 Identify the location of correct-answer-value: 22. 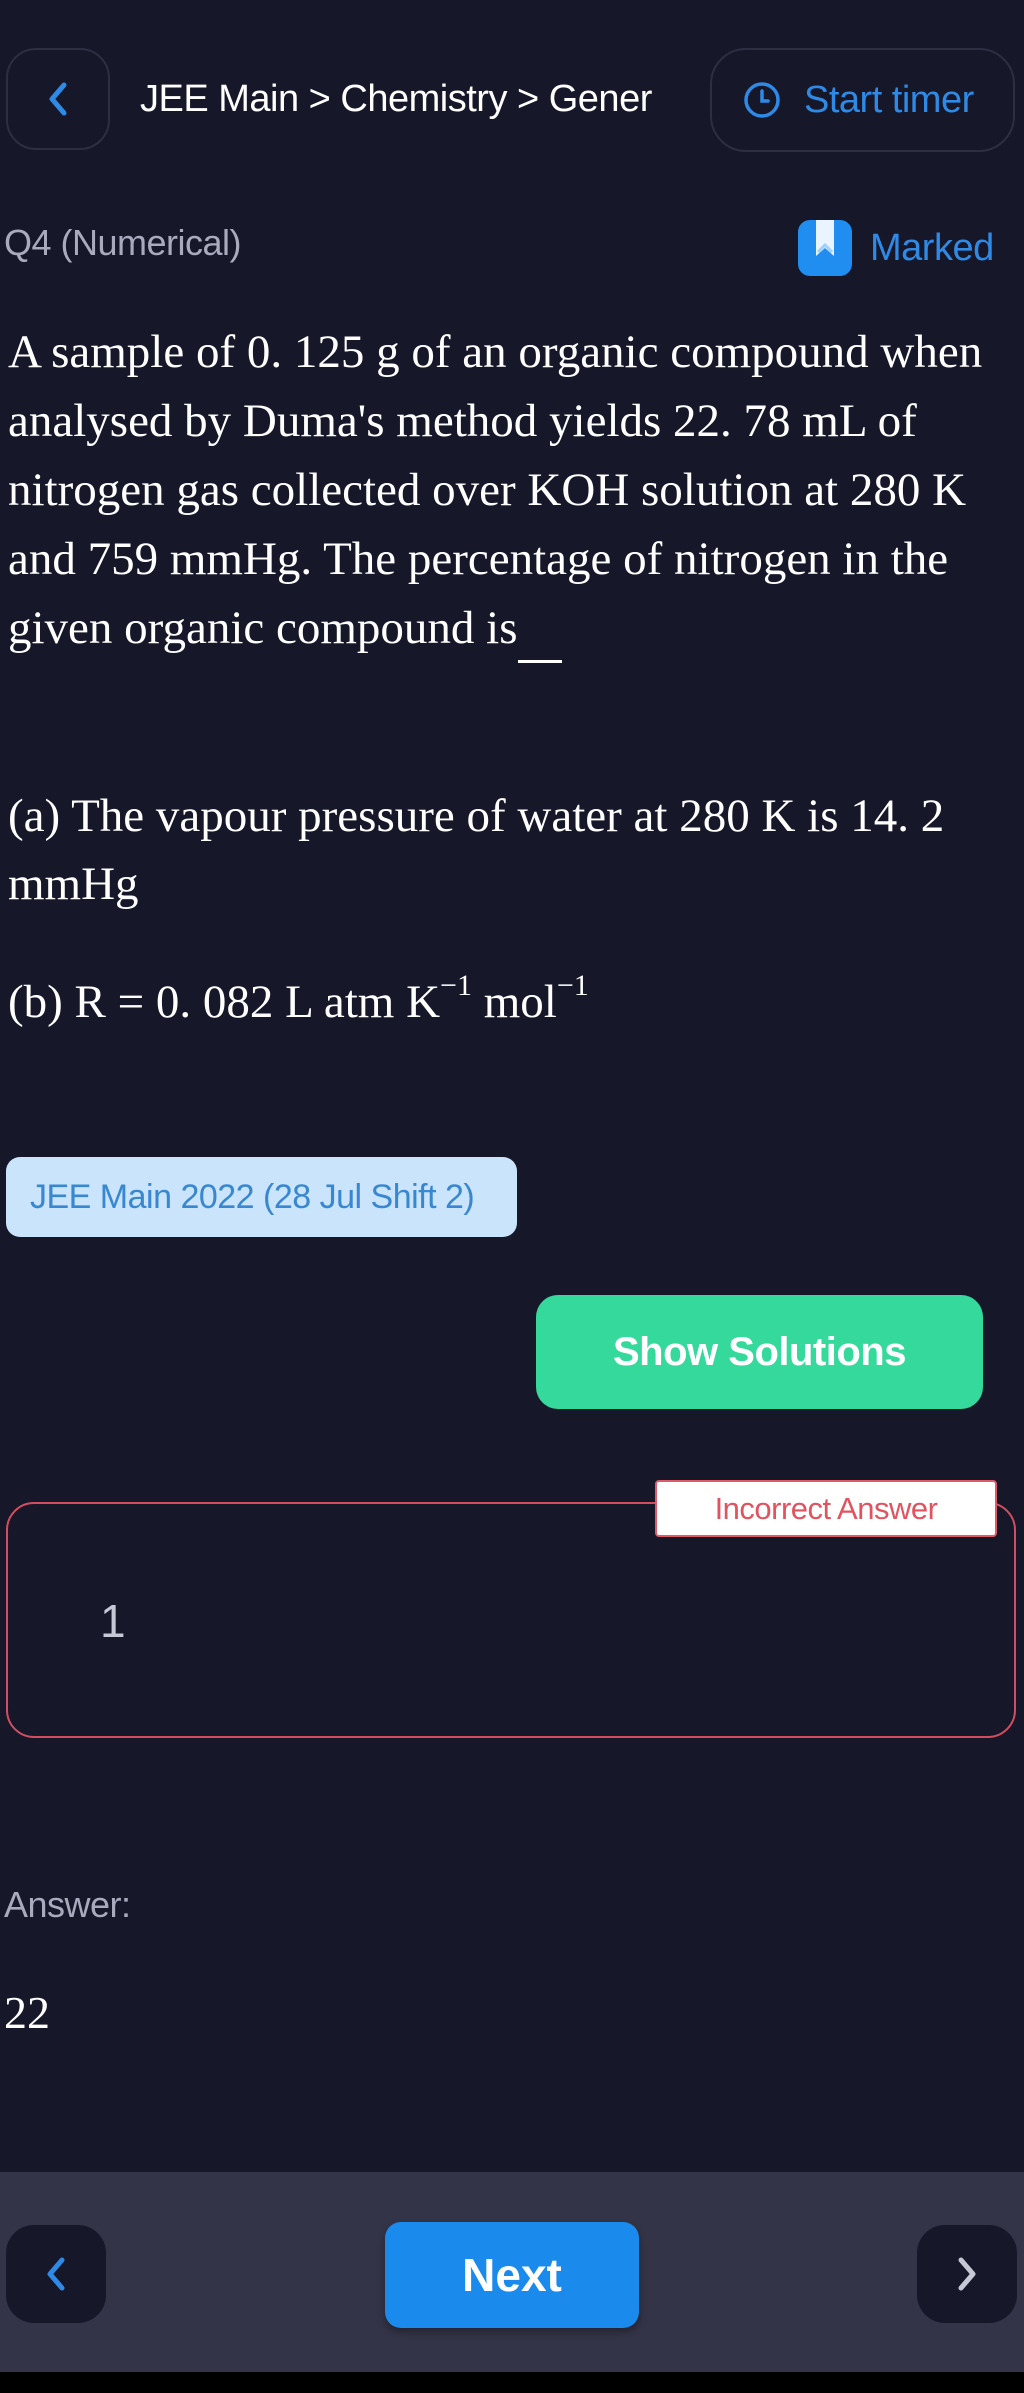
(27, 2012).